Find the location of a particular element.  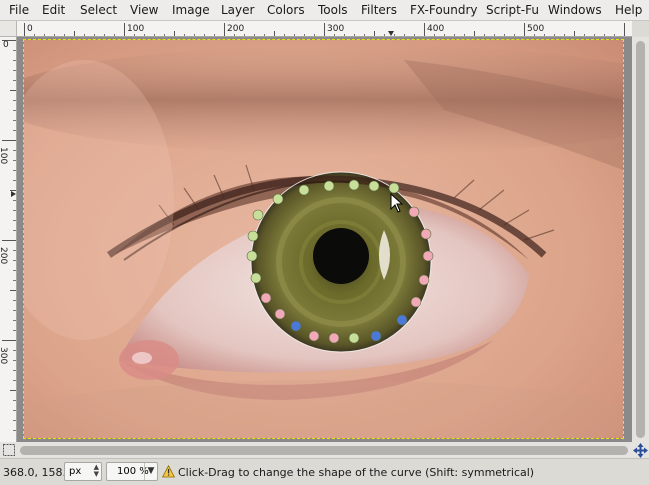

menu-select: Select is located at coordinates (98, 10).